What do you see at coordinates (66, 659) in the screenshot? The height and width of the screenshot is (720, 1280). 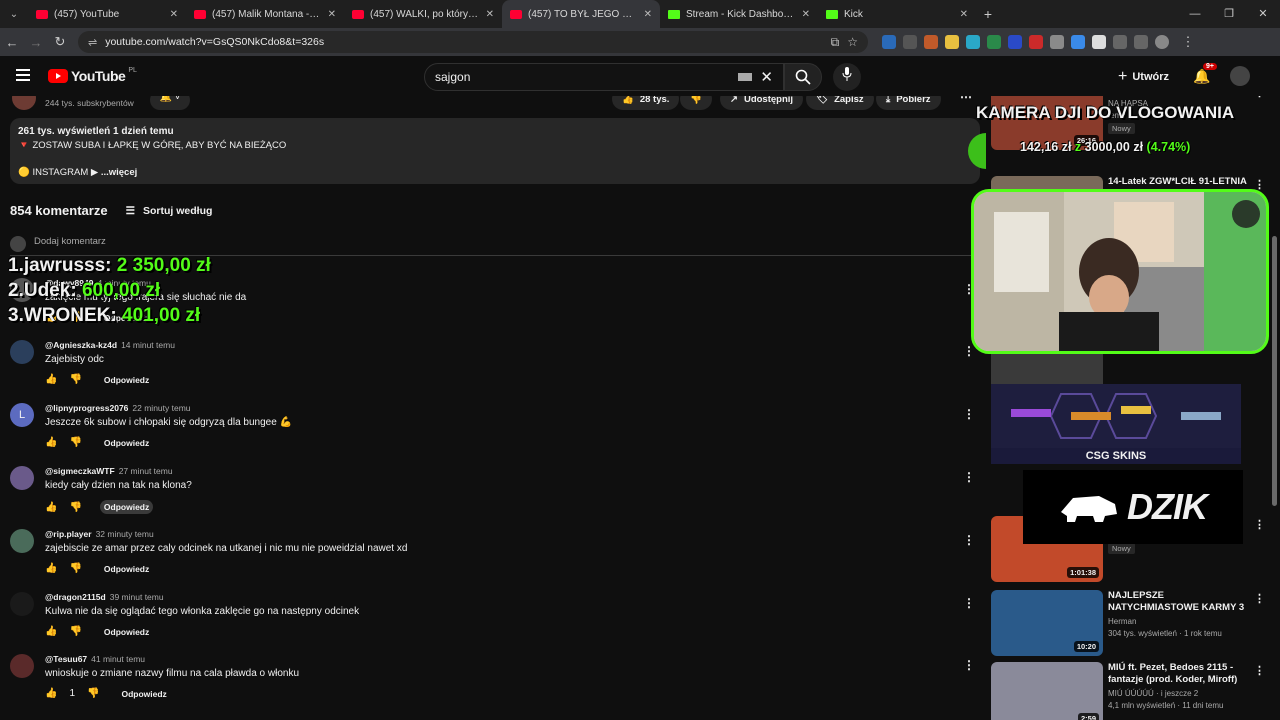 I see `comment-user: @Tesuu67` at bounding box center [66, 659].